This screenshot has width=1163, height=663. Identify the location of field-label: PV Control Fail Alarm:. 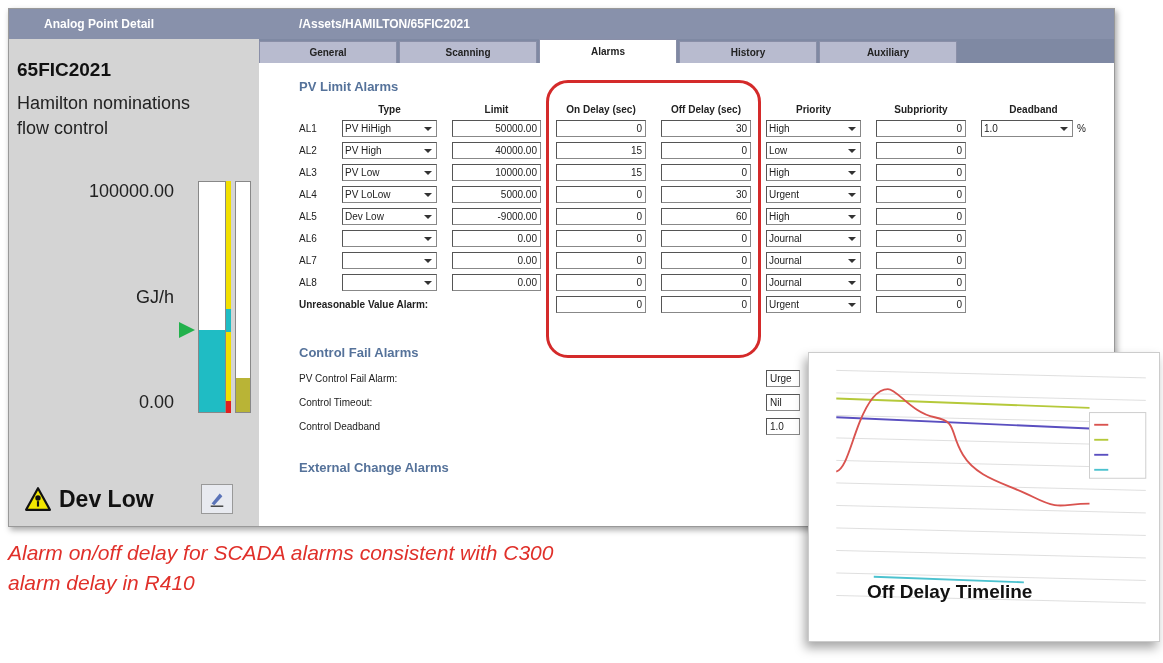
(349, 378).